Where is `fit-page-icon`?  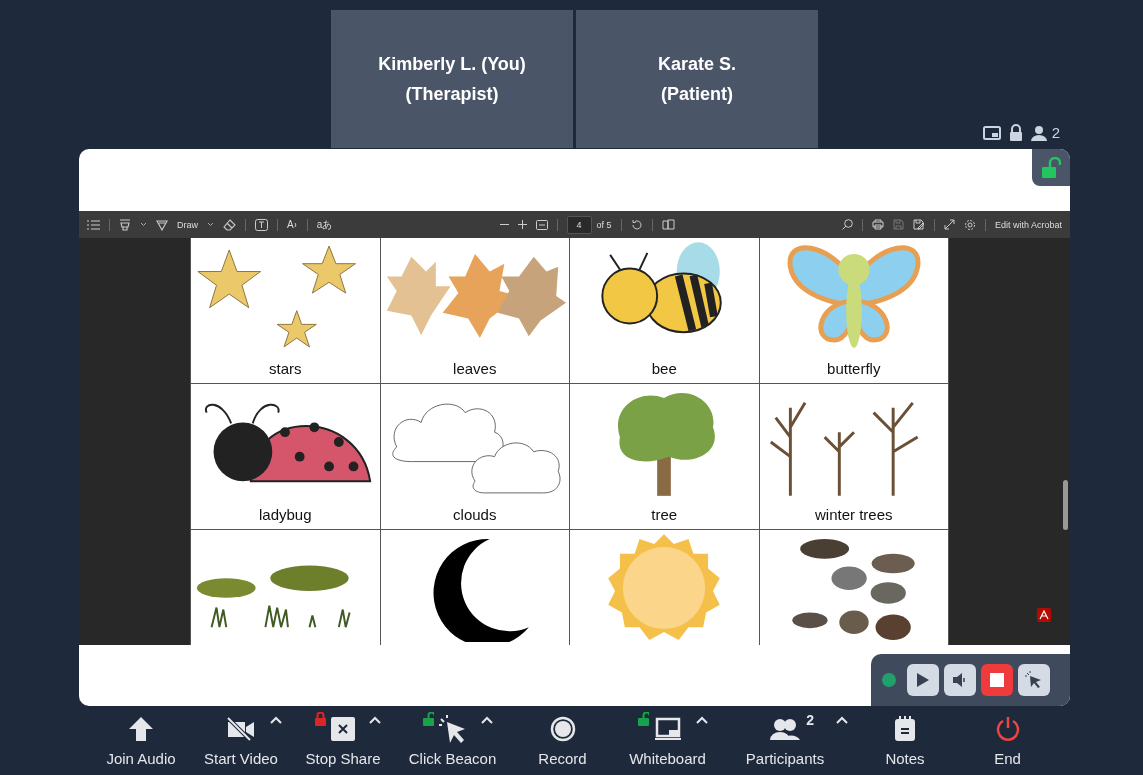
fit-page-icon is located at coordinates (541, 224).